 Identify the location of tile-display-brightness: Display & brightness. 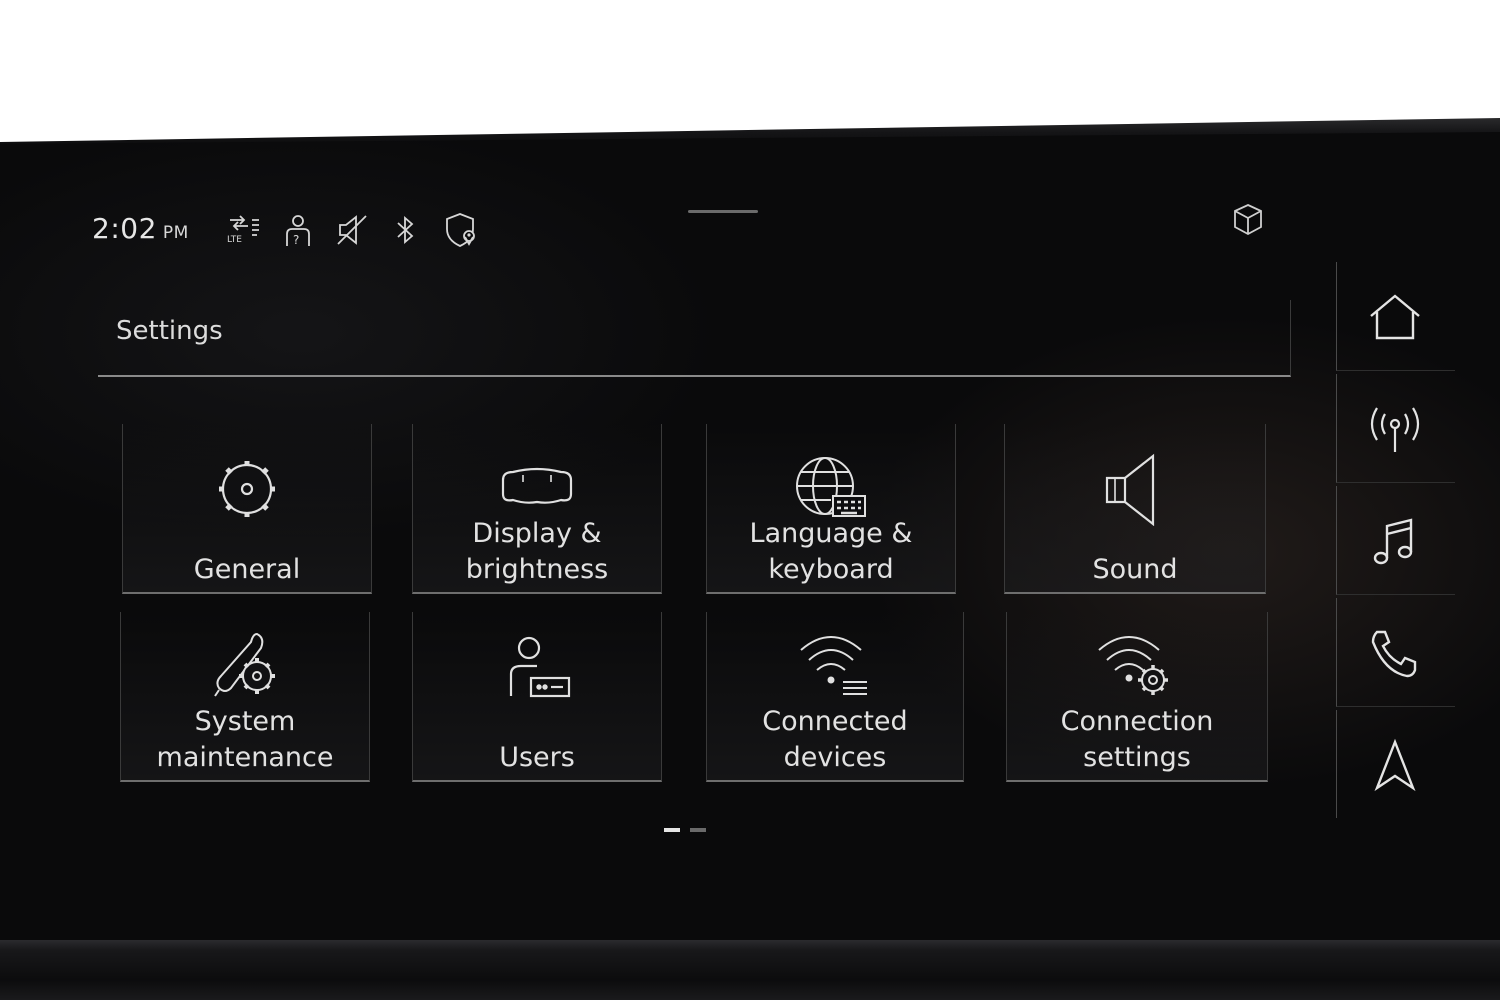
(537, 509).